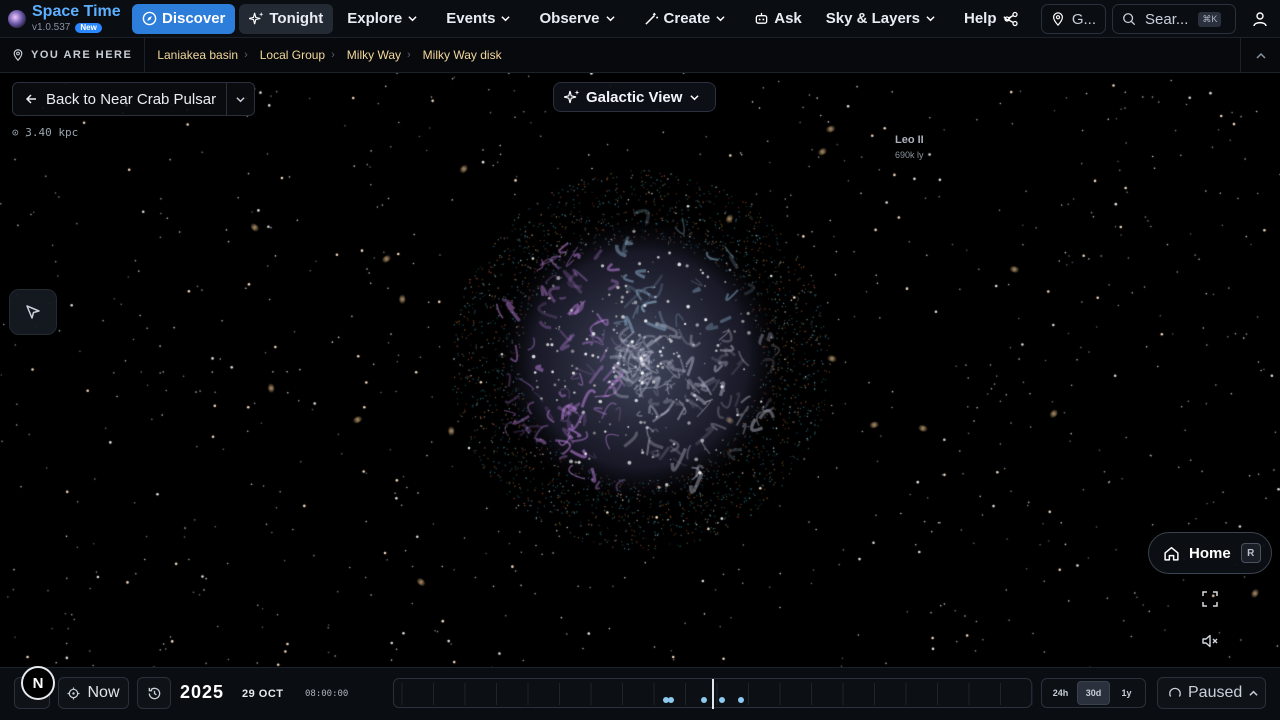 This screenshot has height=720, width=1280. What do you see at coordinates (76, 11) in the screenshot?
I see `brand-name: Space Time` at bounding box center [76, 11].